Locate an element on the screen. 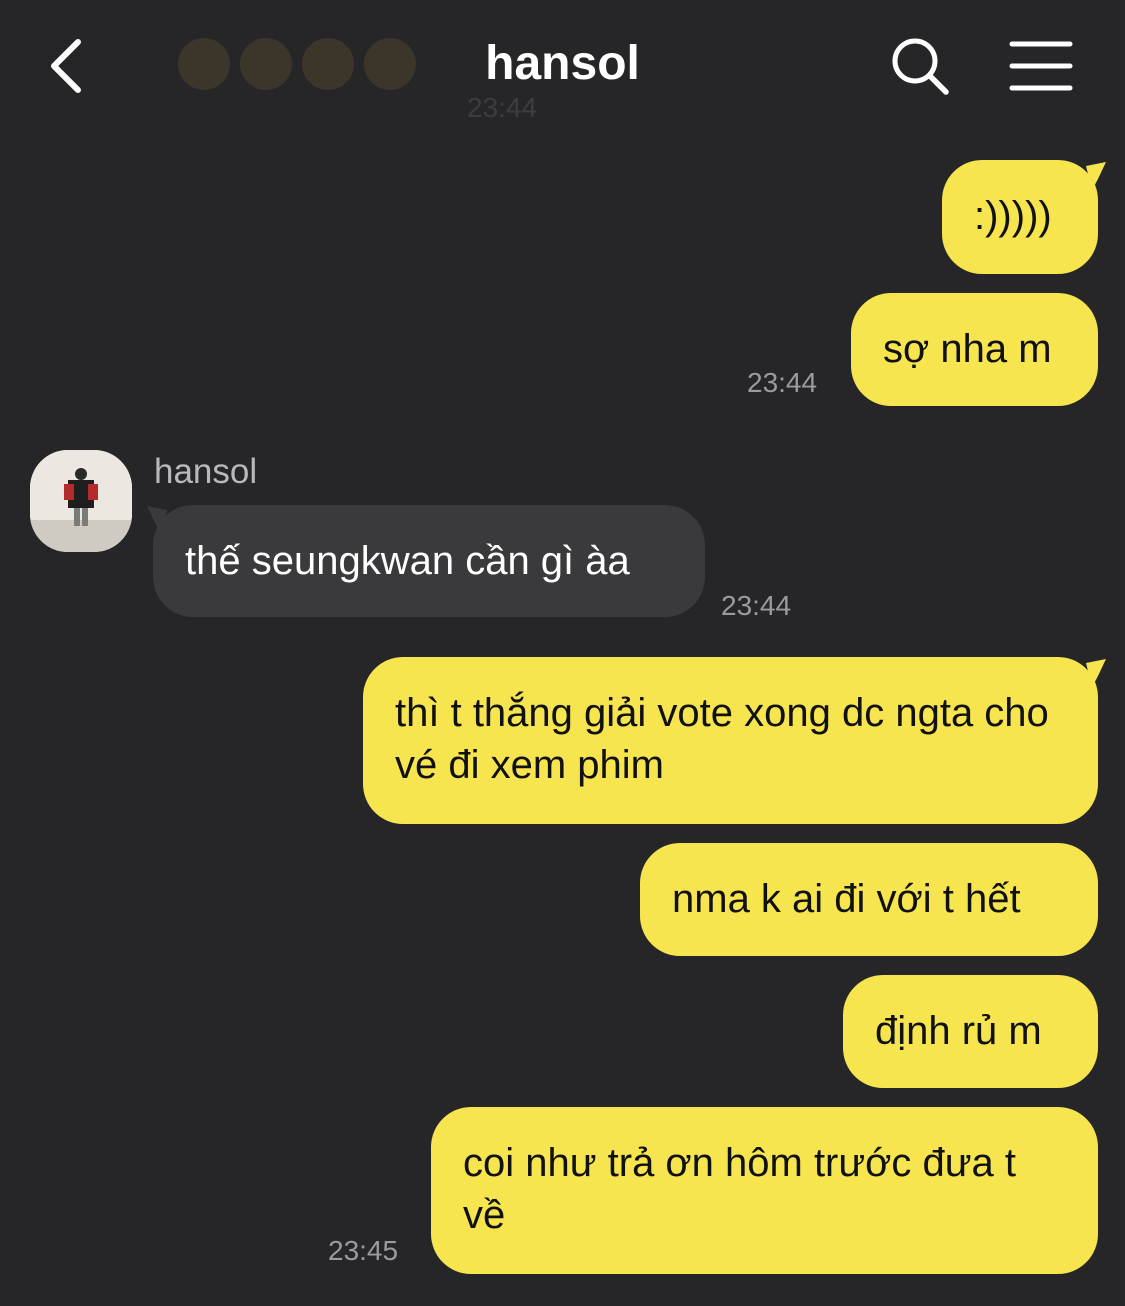  avatar is located at coordinates (81, 501).